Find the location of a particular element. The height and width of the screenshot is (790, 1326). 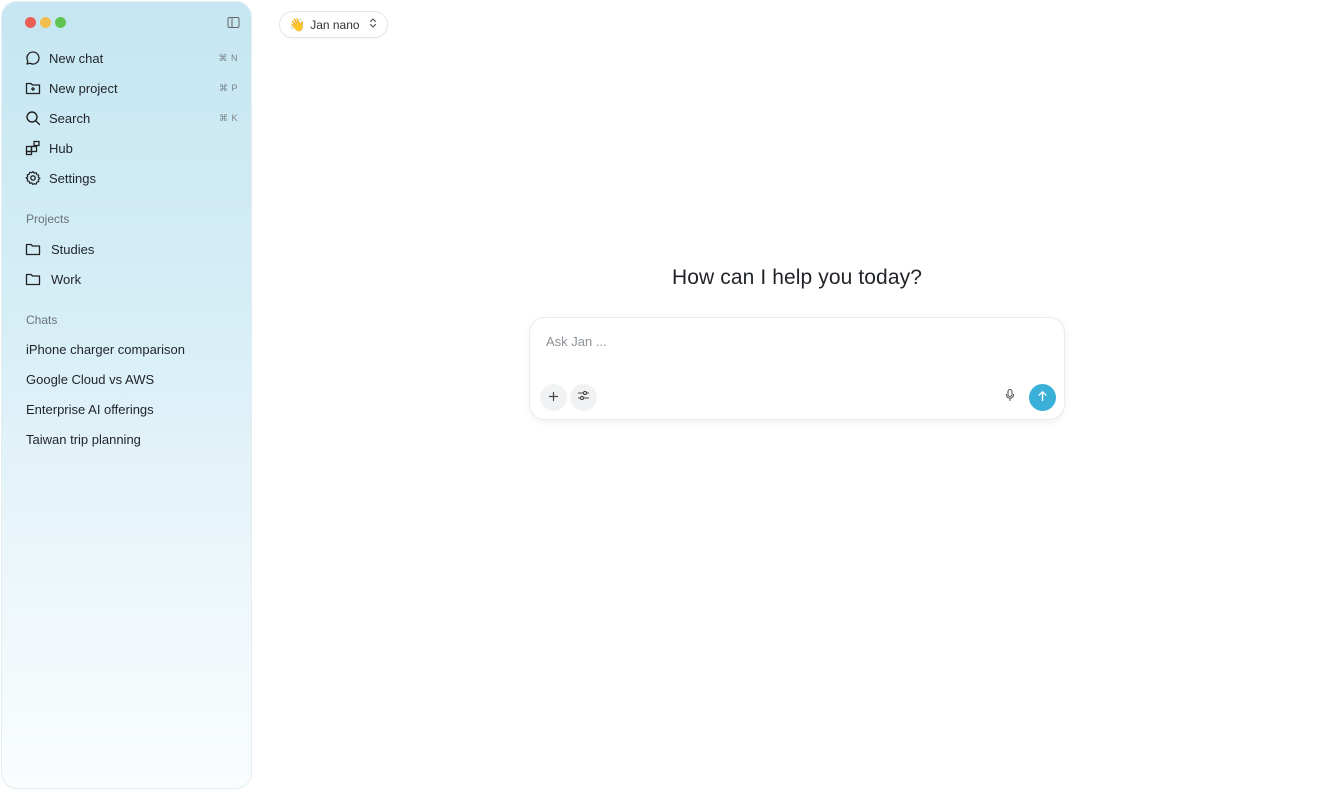

model-name: Jan nano is located at coordinates (335, 24).